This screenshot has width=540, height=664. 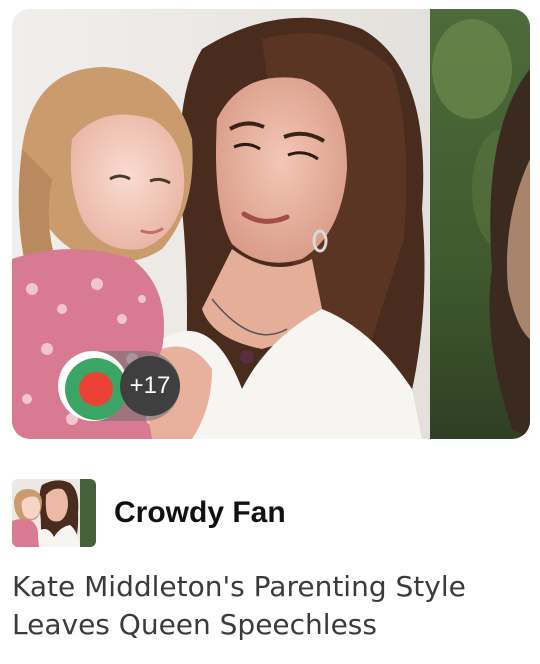 What do you see at coordinates (200, 513) in the screenshot?
I see `source-name: Crowdy Fan` at bounding box center [200, 513].